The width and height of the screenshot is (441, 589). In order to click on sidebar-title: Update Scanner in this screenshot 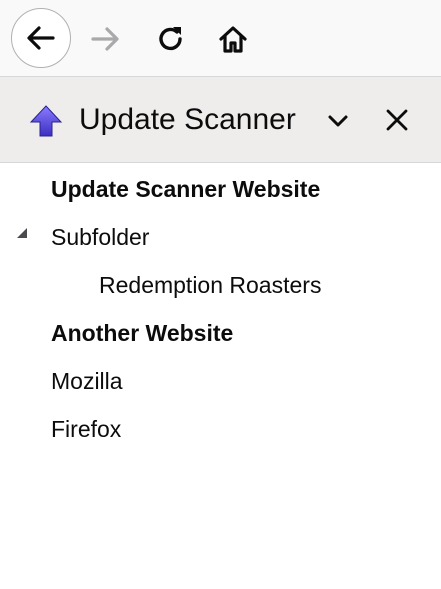, I will do `click(187, 120)`.